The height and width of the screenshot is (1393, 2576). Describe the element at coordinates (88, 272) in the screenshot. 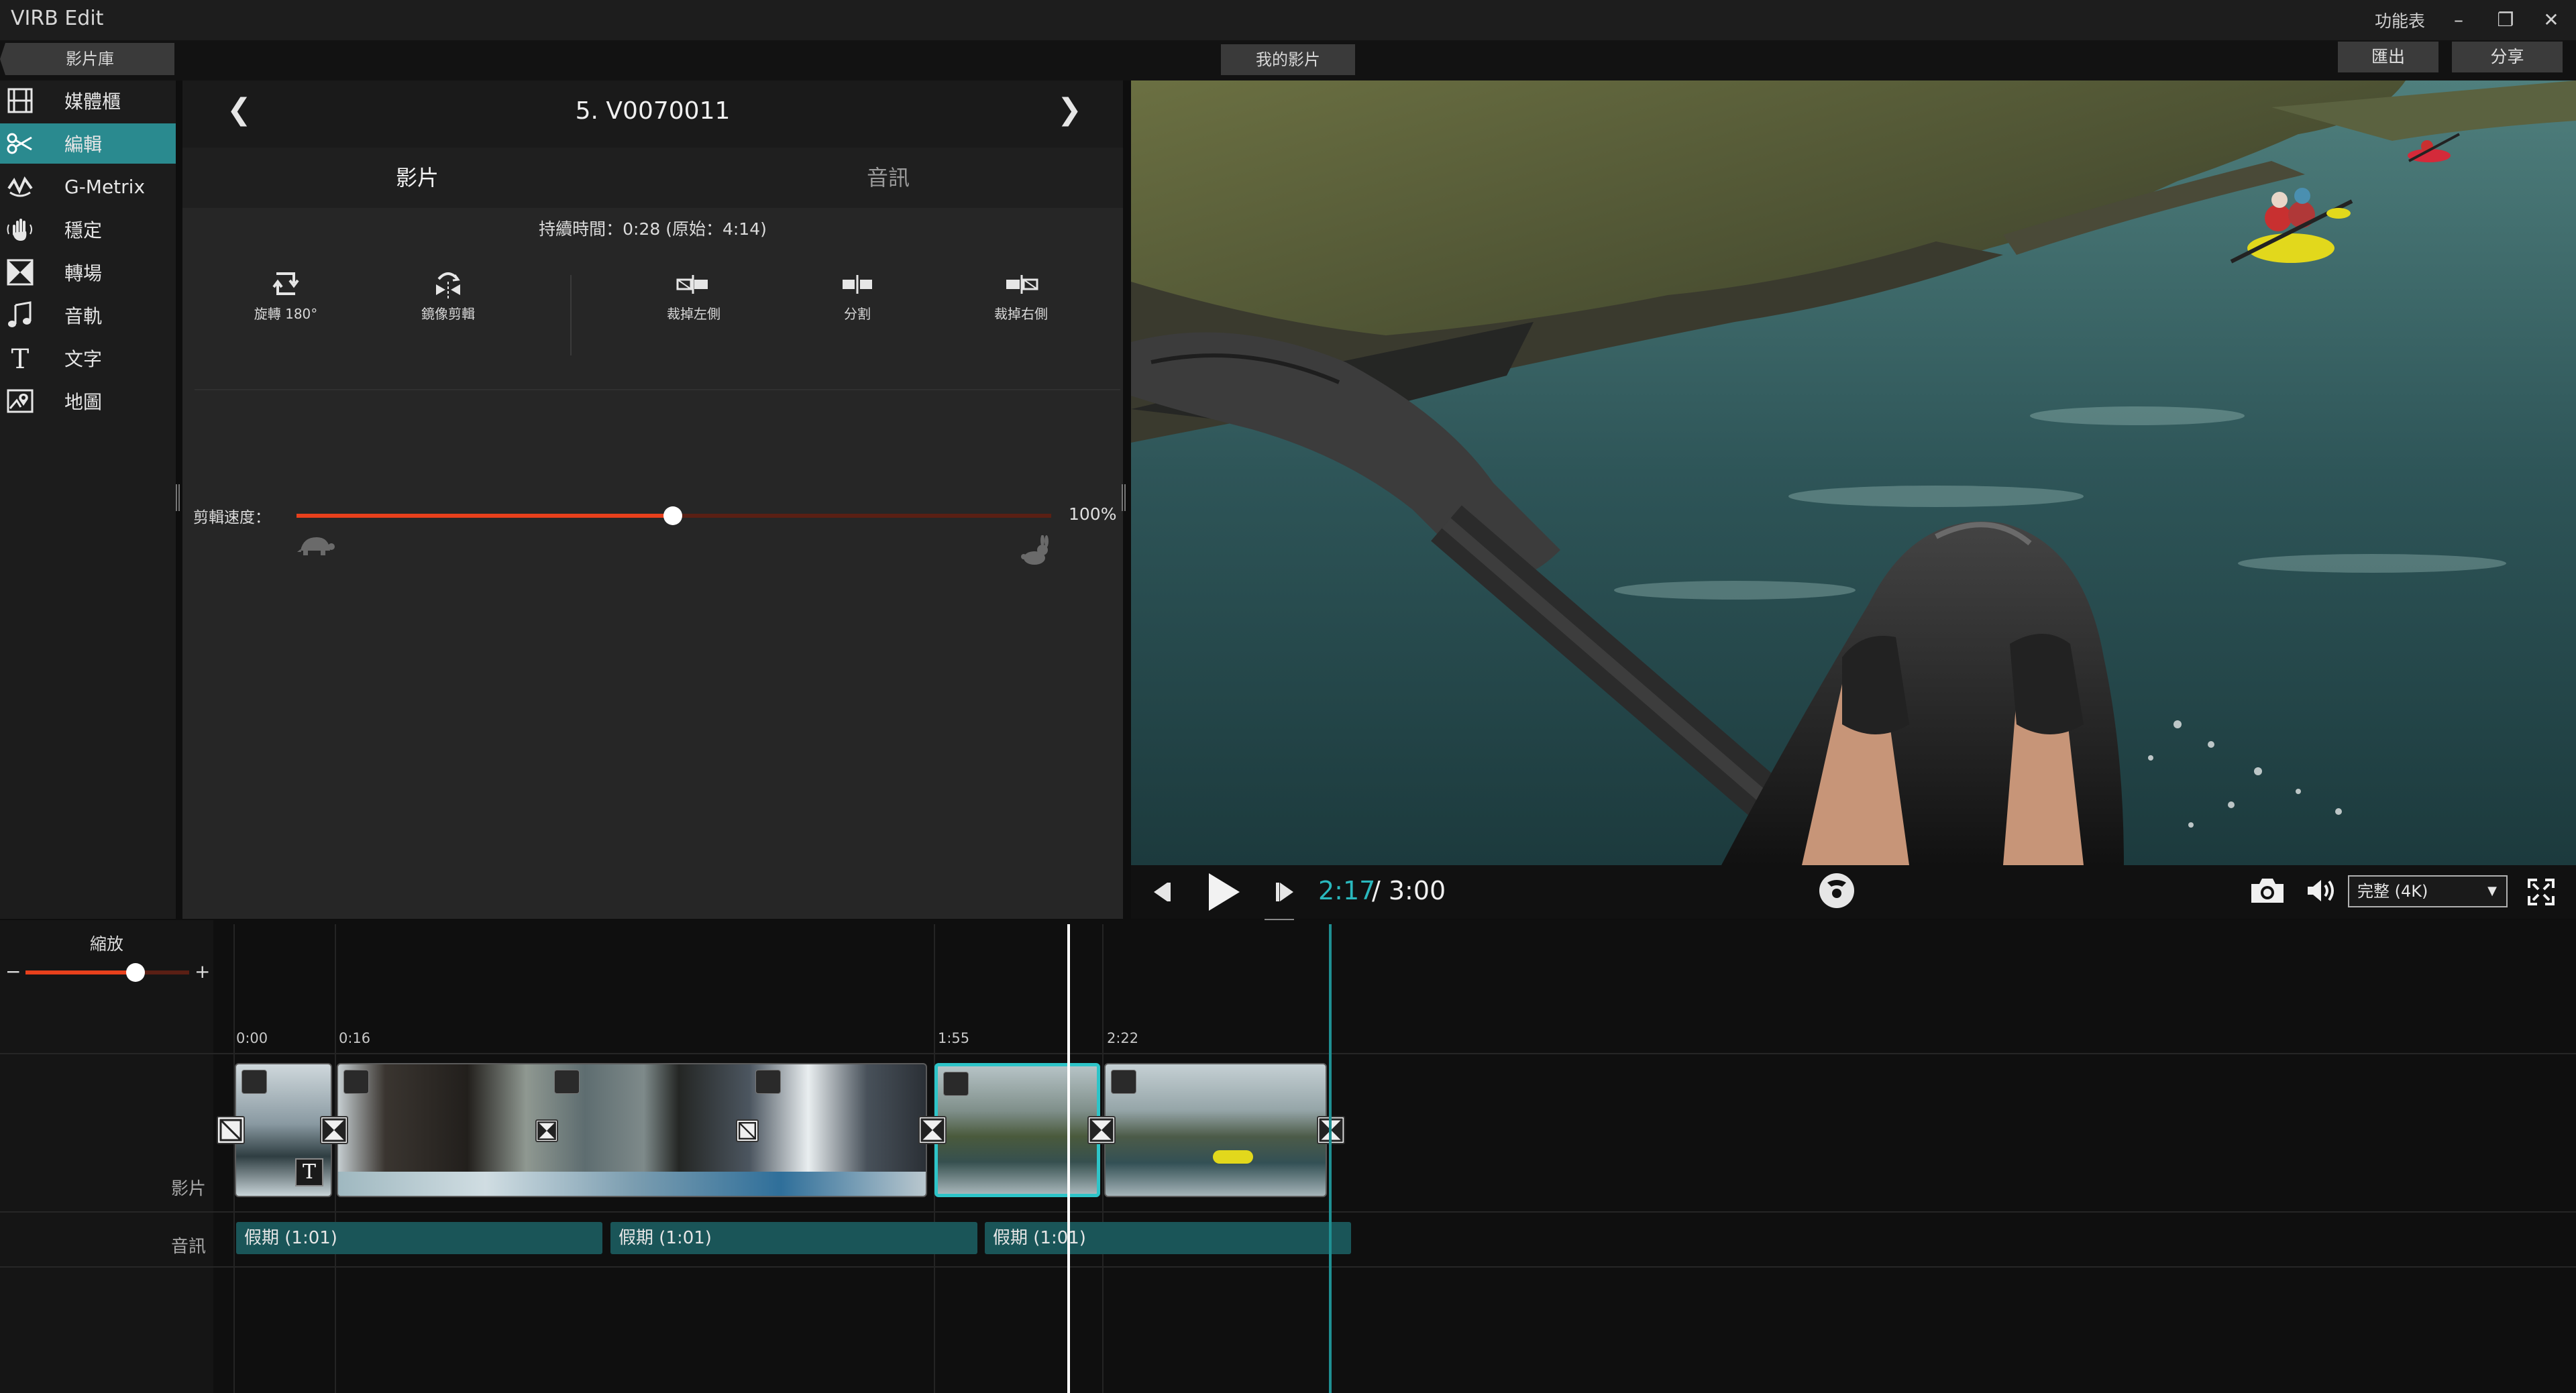

I see `sidebar-item-transition: 轉場` at that location.